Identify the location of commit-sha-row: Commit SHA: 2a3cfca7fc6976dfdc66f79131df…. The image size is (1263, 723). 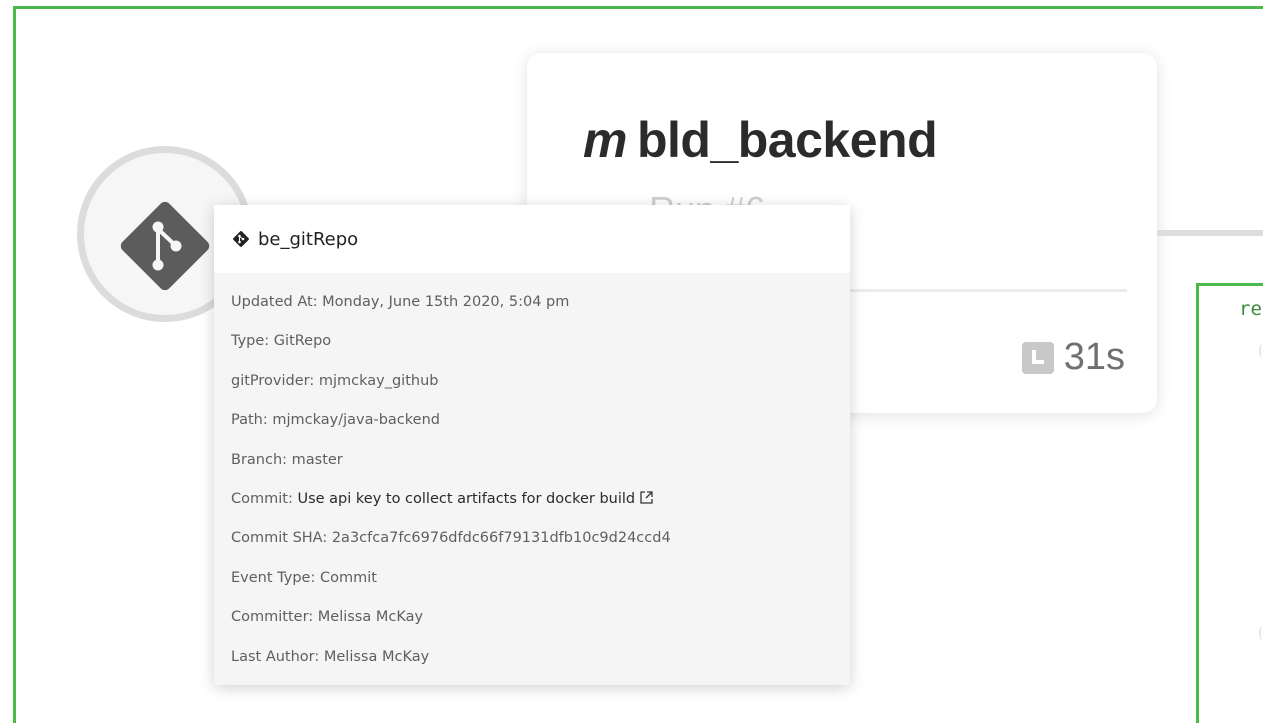
(451, 538).